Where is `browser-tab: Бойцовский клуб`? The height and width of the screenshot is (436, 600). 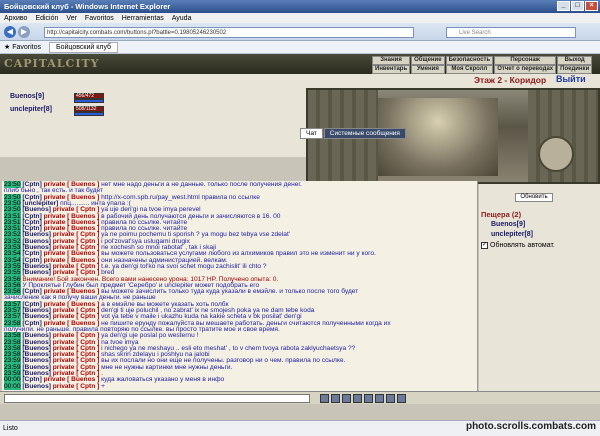
browser-tab: Бойцовский клуб is located at coordinates (84, 47).